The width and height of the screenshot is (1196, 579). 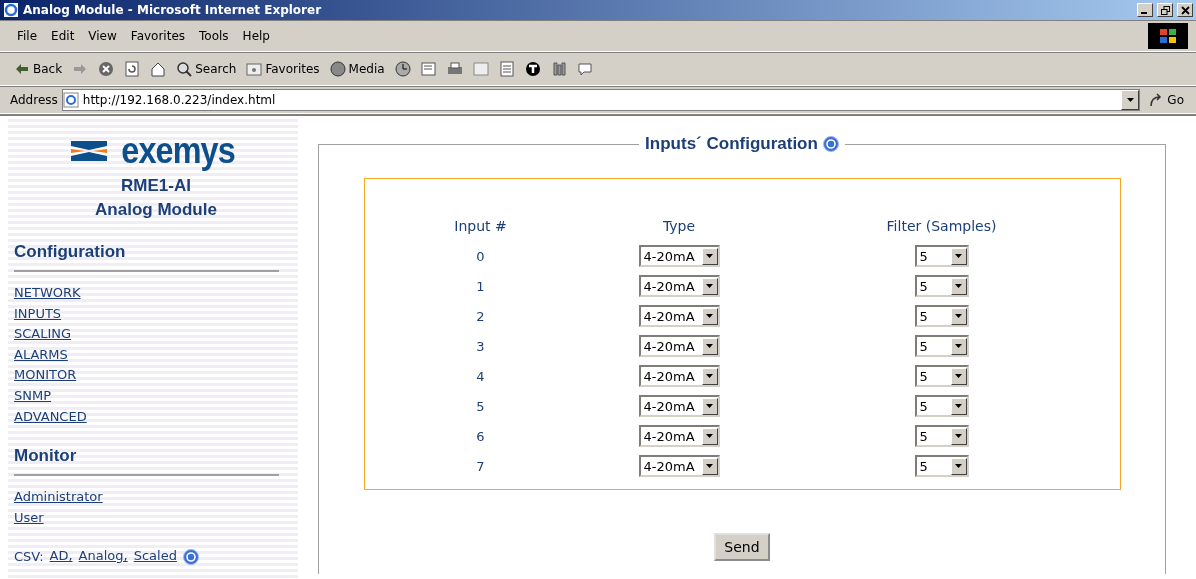 What do you see at coordinates (214, 36) in the screenshot?
I see `menu-item: Tools` at bounding box center [214, 36].